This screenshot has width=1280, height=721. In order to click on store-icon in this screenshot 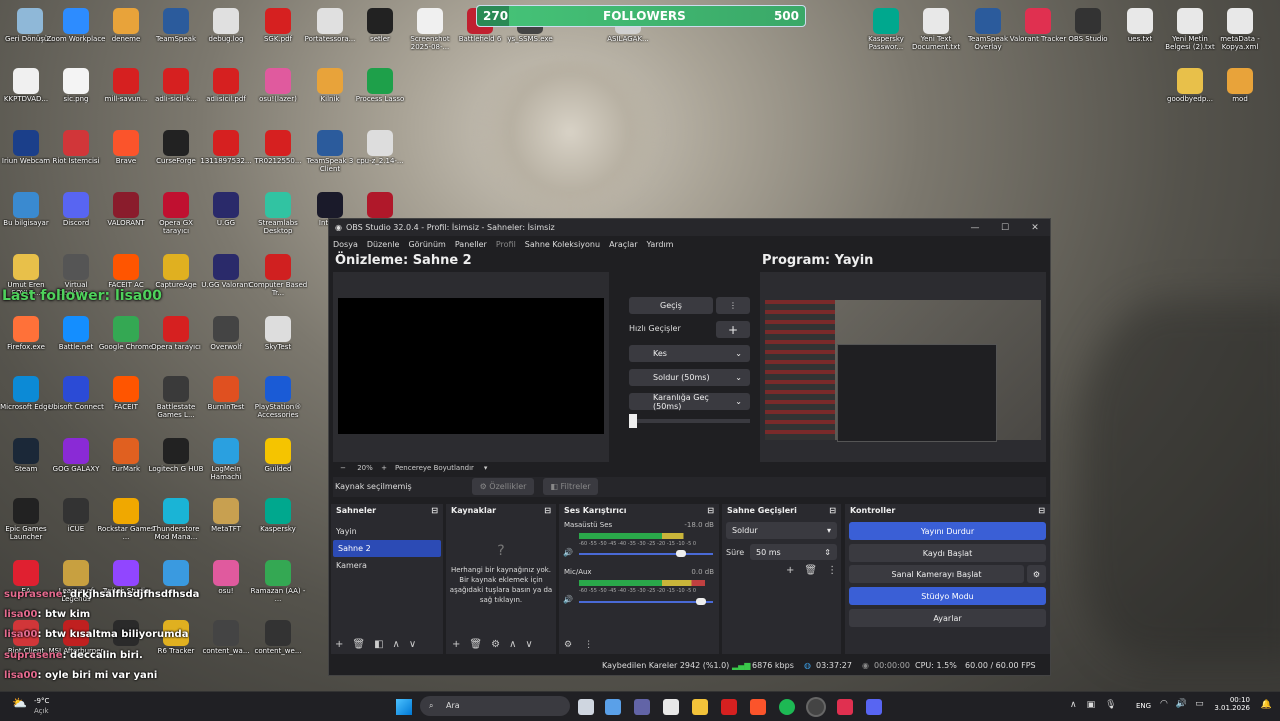, I will do `click(671, 707)`.